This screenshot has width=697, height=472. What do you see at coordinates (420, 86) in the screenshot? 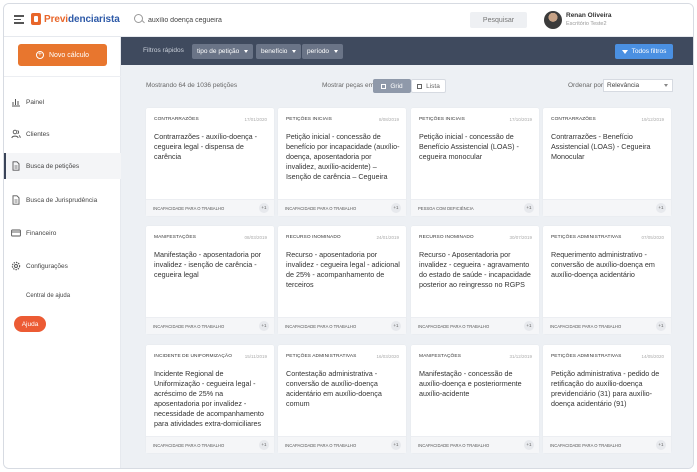
I see `list-icon` at bounding box center [420, 86].